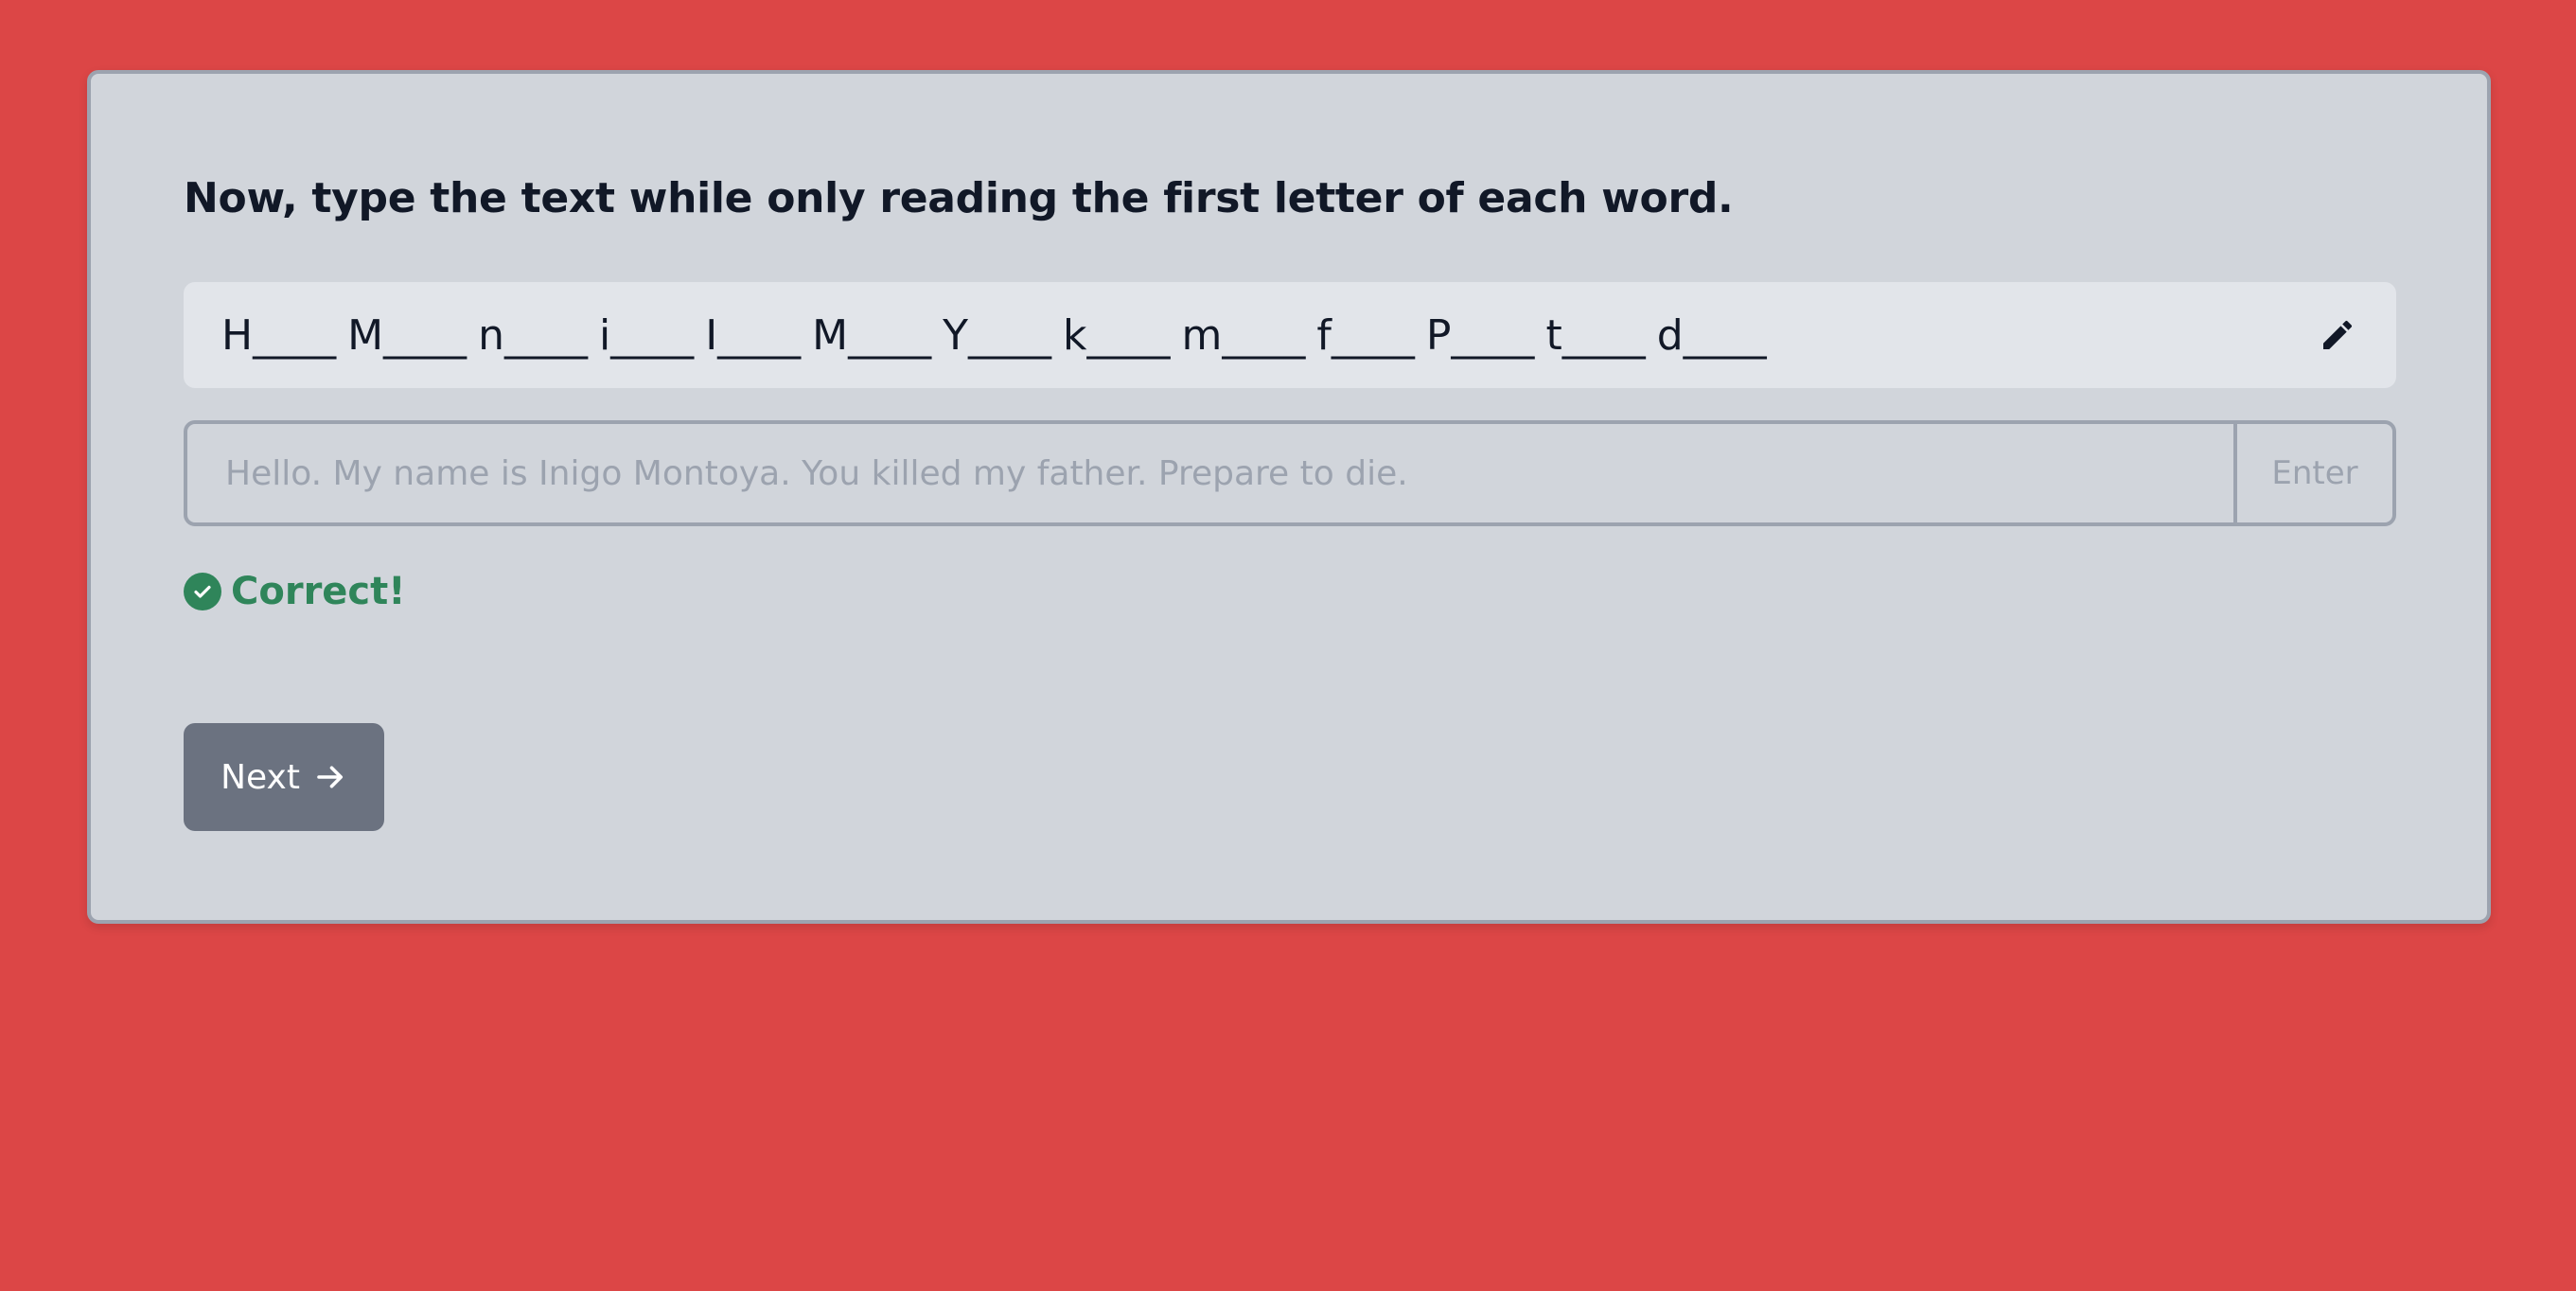  Describe the element at coordinates (1595, 335) in the screenshot. I see `hint-word: t____` at that location.